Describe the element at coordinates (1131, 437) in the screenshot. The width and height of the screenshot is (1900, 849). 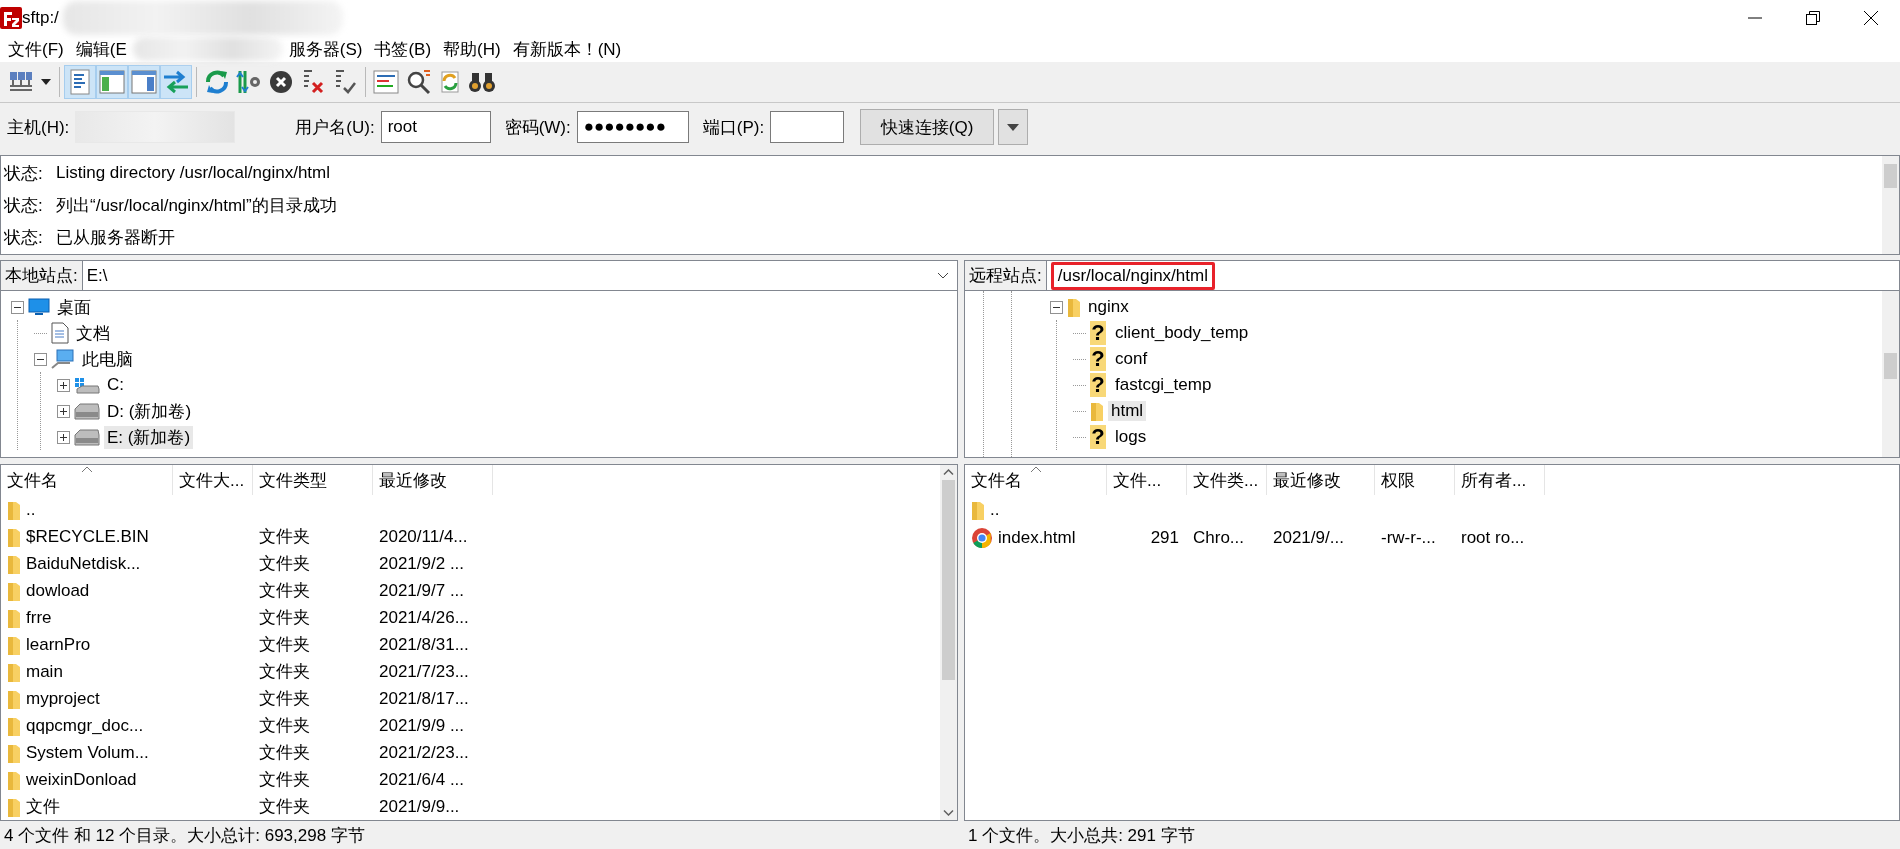
I see `tree-item: logs` at that location.